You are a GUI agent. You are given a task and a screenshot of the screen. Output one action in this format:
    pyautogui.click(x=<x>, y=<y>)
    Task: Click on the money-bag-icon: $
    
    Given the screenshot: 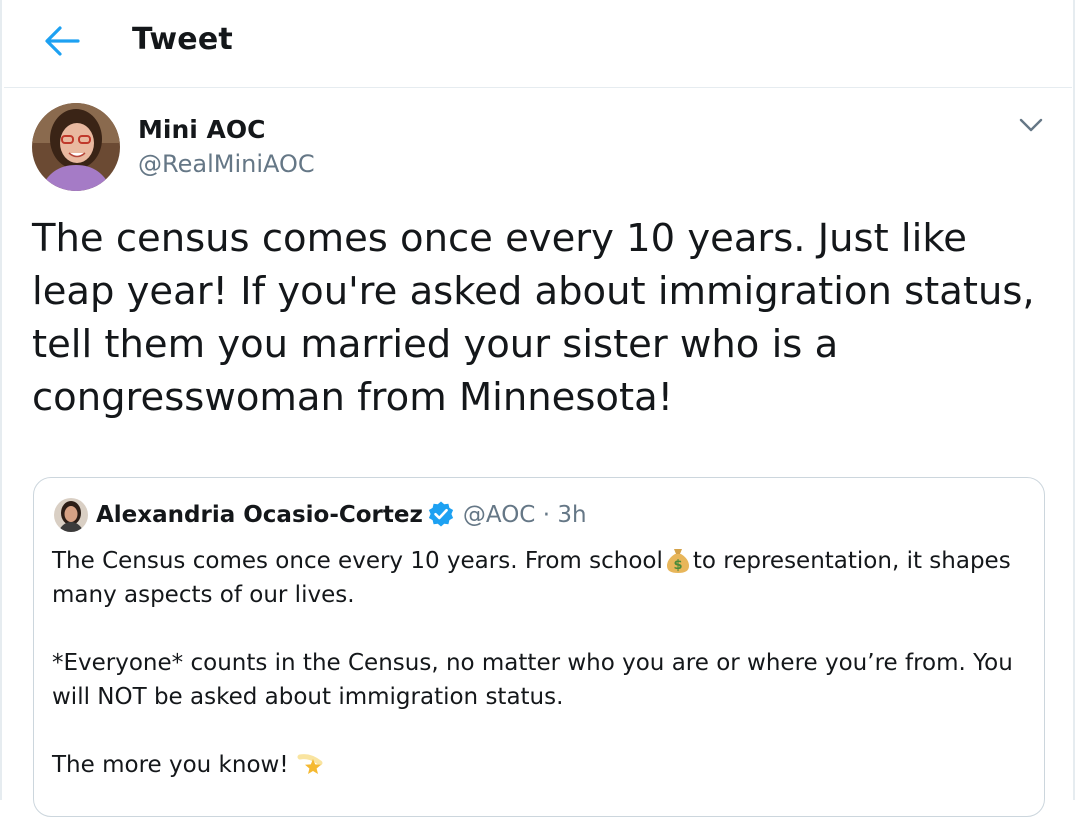 What is the action you would take?
    pyautogui.click(x=677, y=561)
    